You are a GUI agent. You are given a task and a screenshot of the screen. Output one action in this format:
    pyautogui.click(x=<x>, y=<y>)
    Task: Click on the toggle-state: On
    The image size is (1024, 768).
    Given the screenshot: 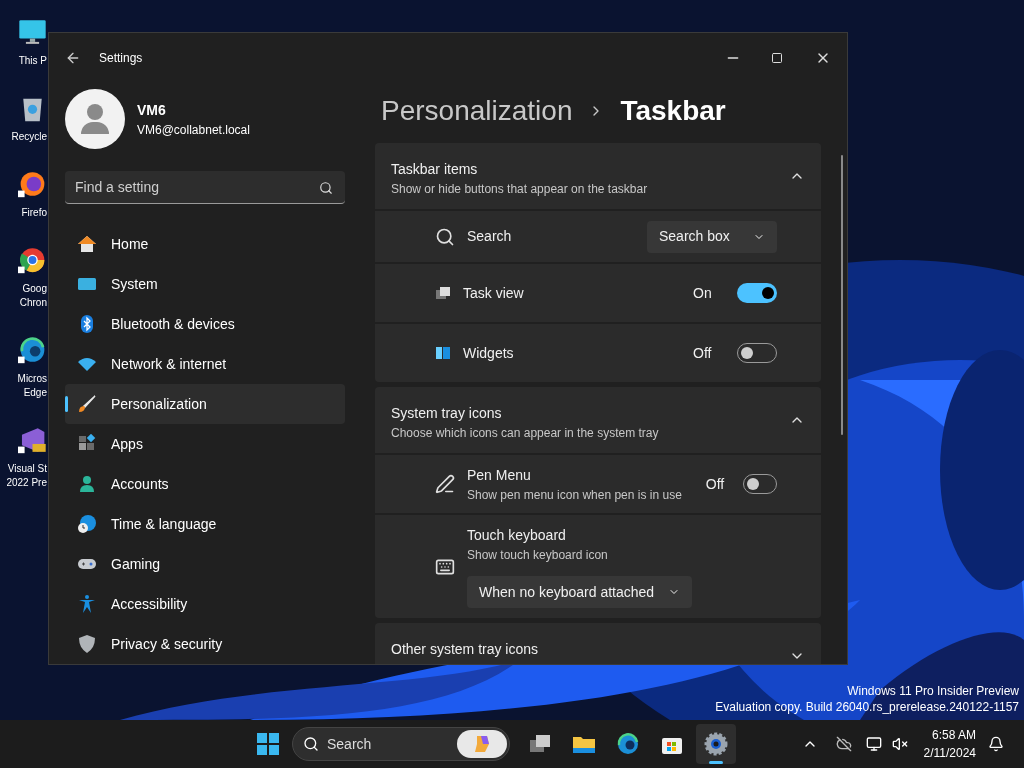 What is the action you would take?
    pyautogui.click(x=703, y=293)
    